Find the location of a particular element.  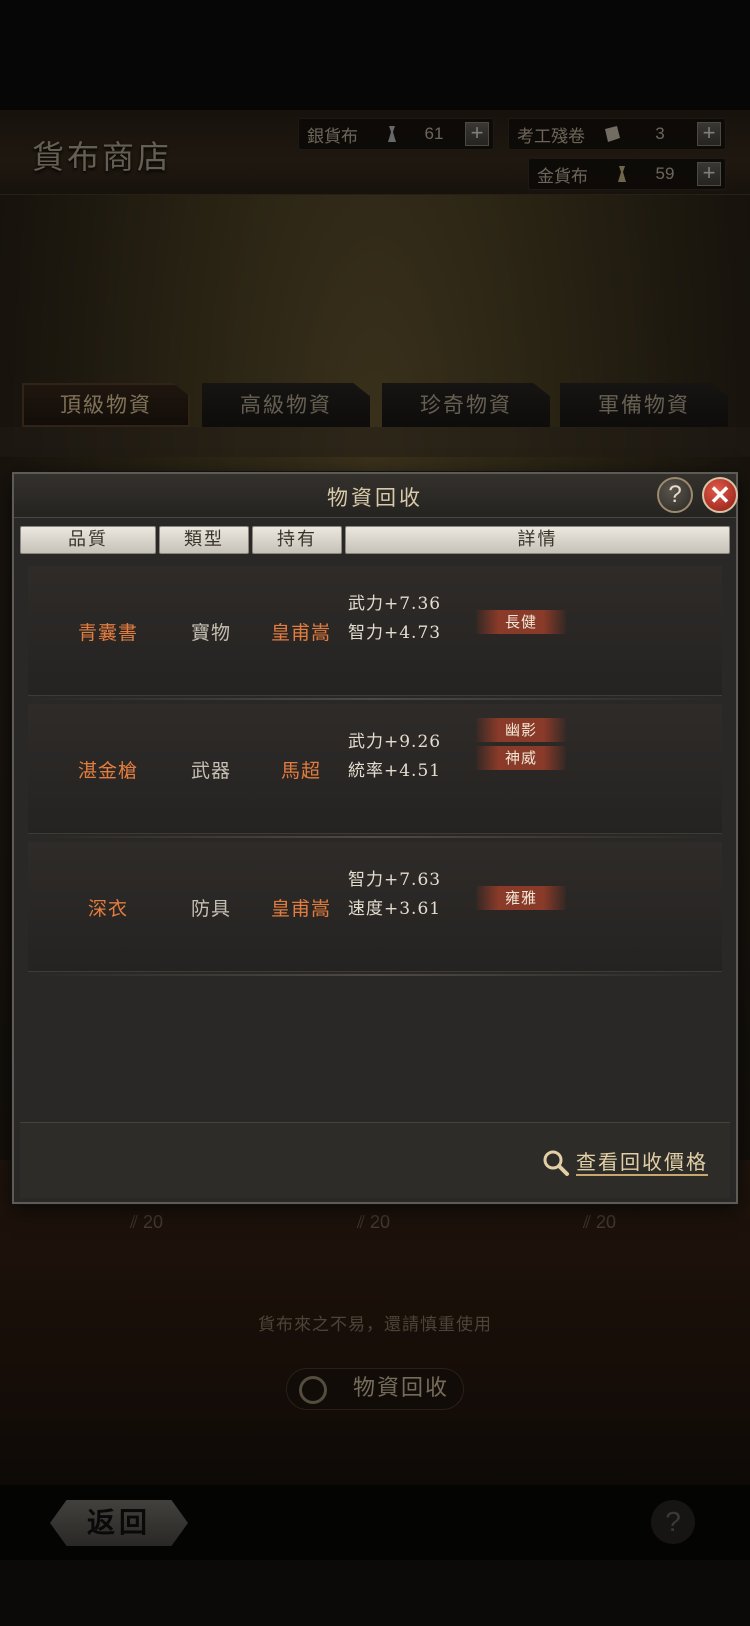

item-type: 防具 is located at coordinates (210, 909).